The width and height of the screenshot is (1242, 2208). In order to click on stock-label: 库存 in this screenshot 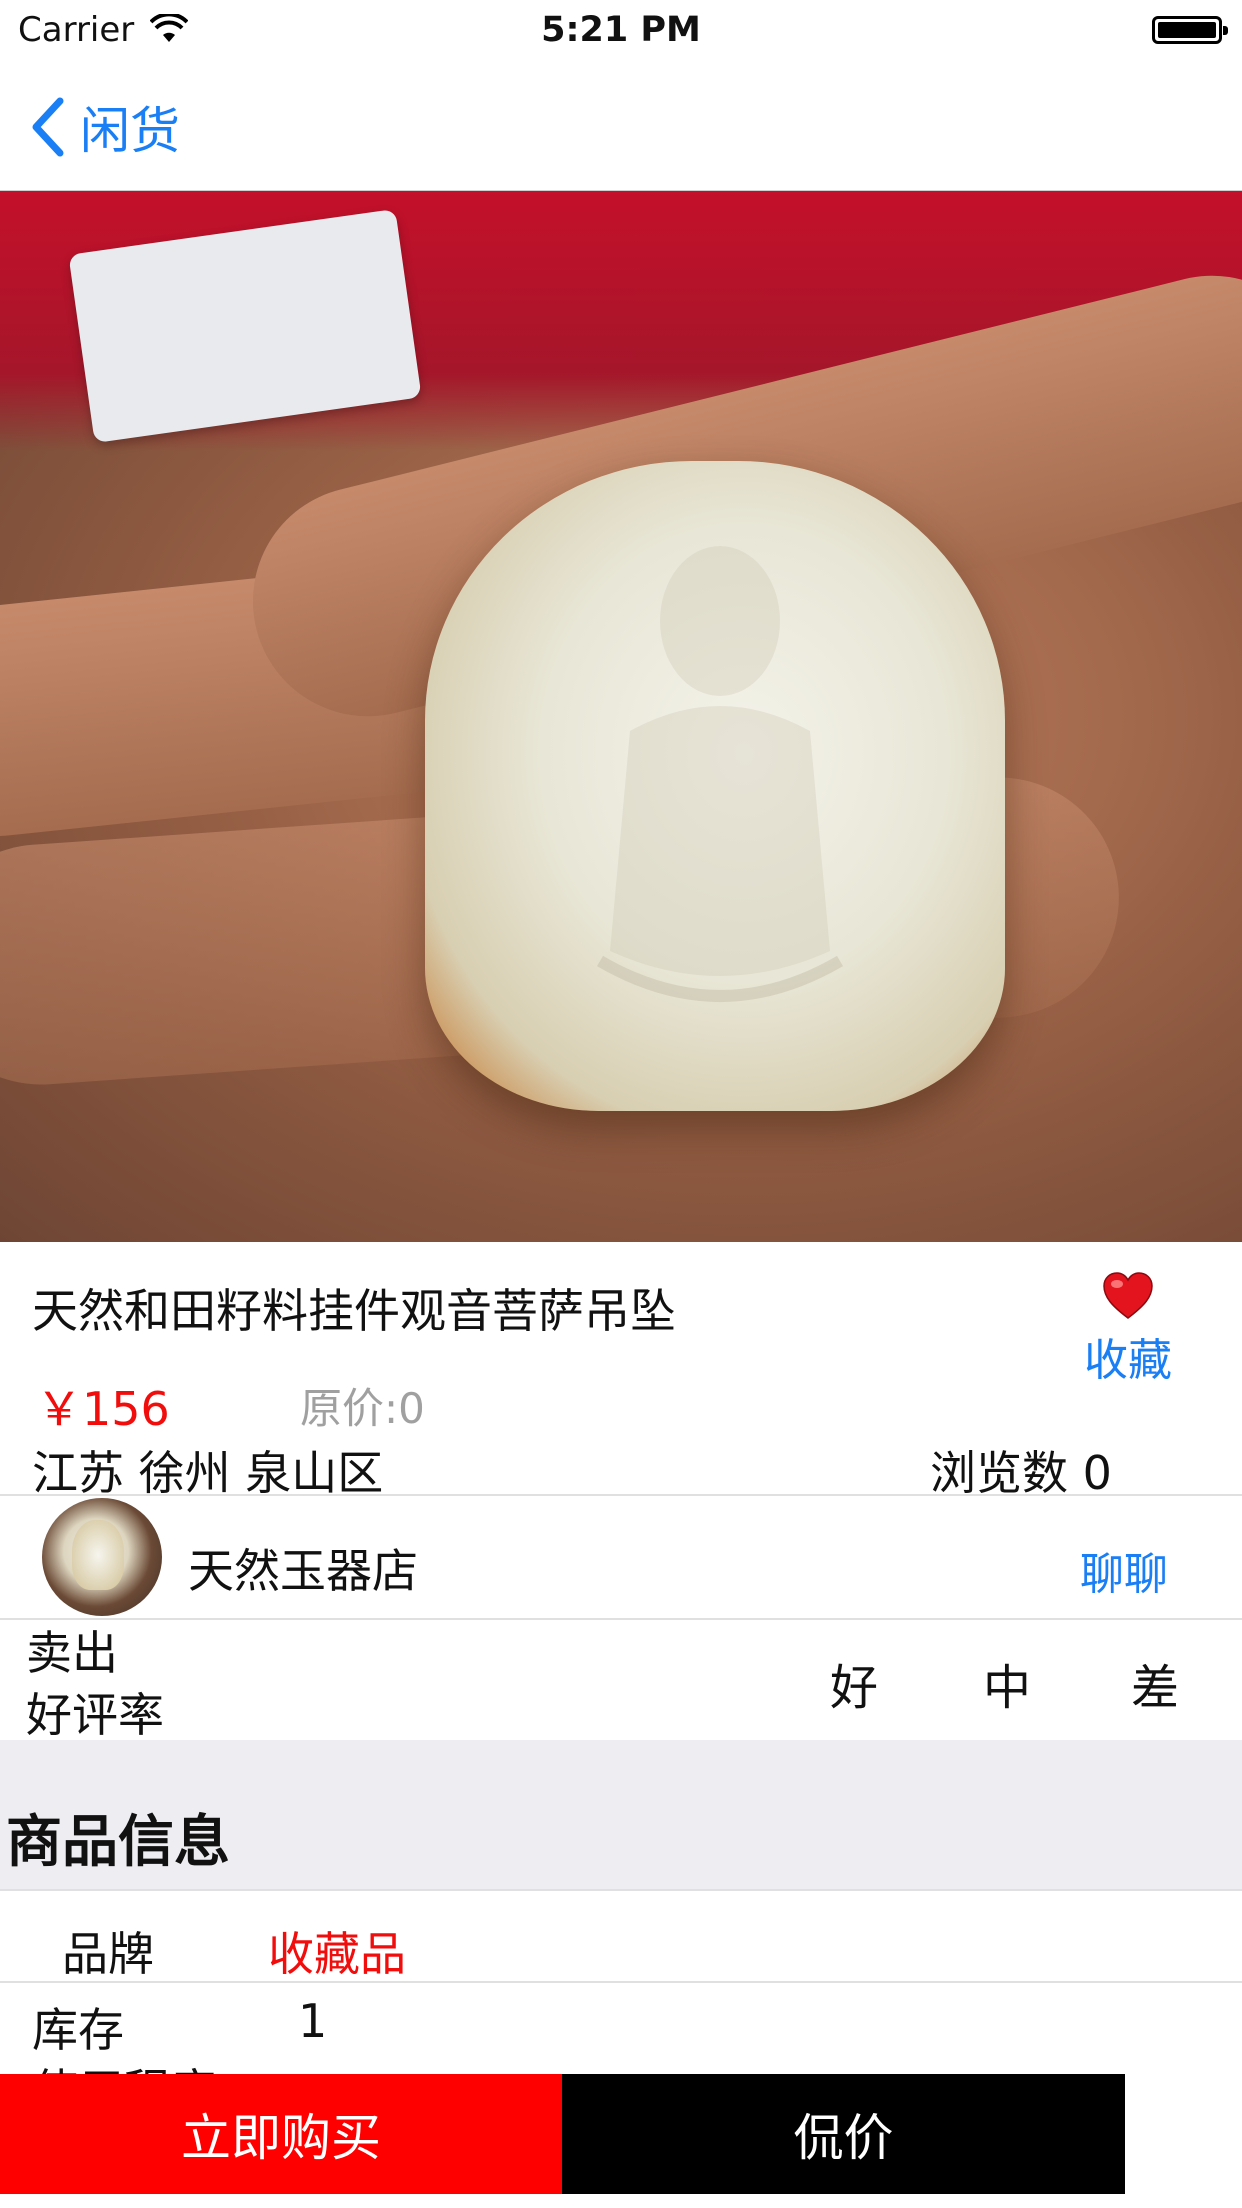, I will do `click(78, 2030)`.